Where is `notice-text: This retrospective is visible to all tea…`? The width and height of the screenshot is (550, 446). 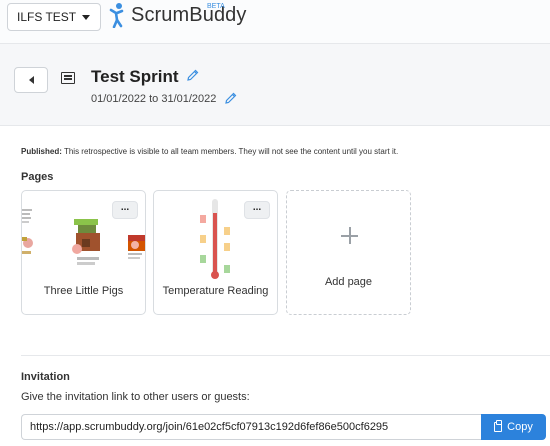
notice-text: This retrospective is visible to all tea… is located at coordinates (231, 151).